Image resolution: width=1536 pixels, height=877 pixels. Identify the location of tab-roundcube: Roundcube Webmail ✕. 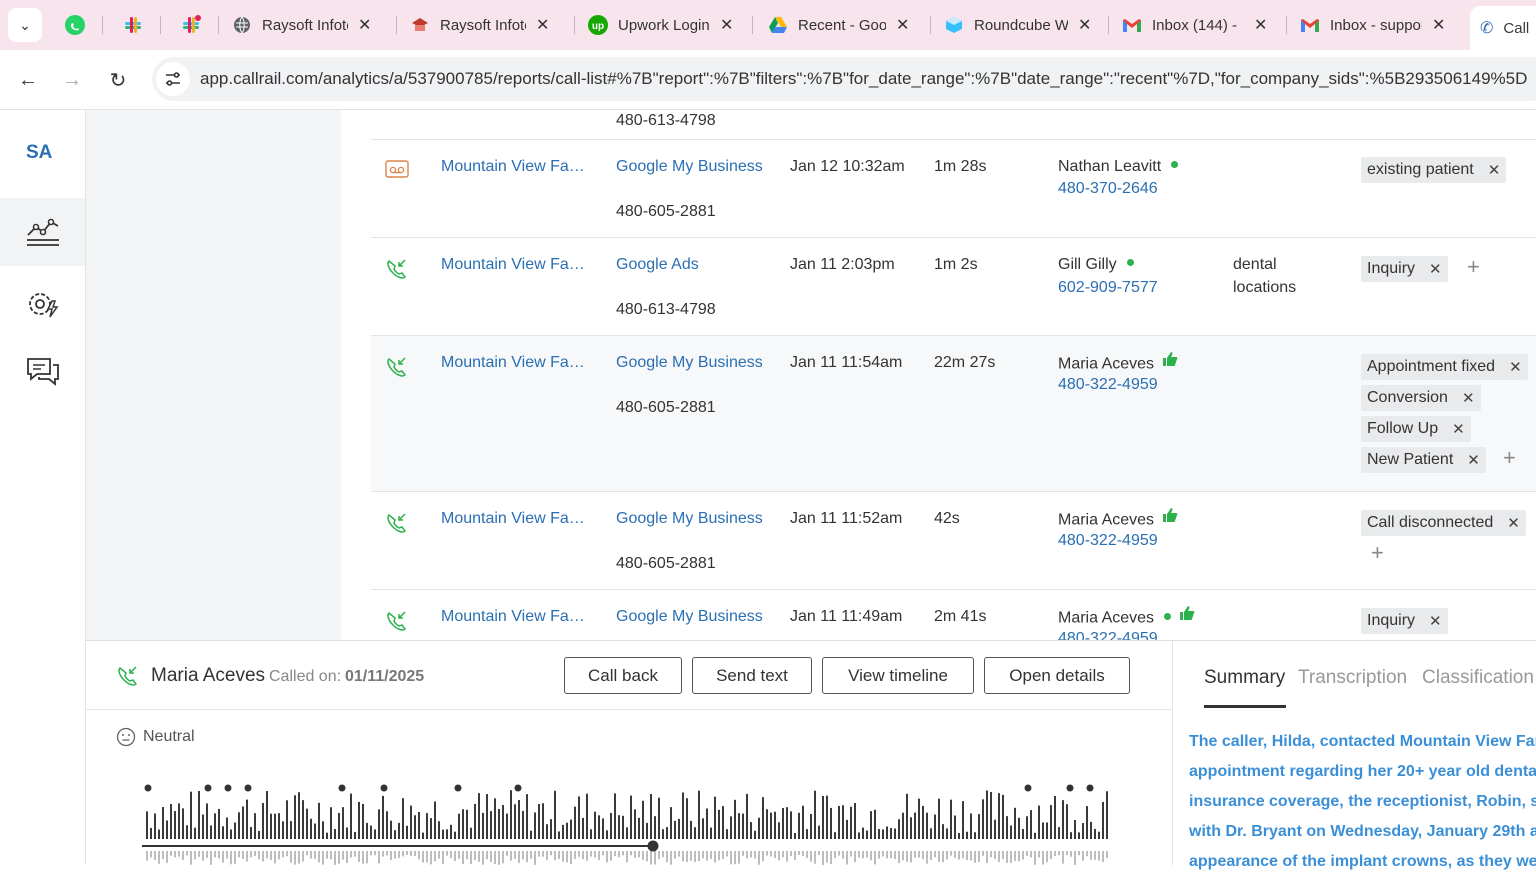
(1017, 25).